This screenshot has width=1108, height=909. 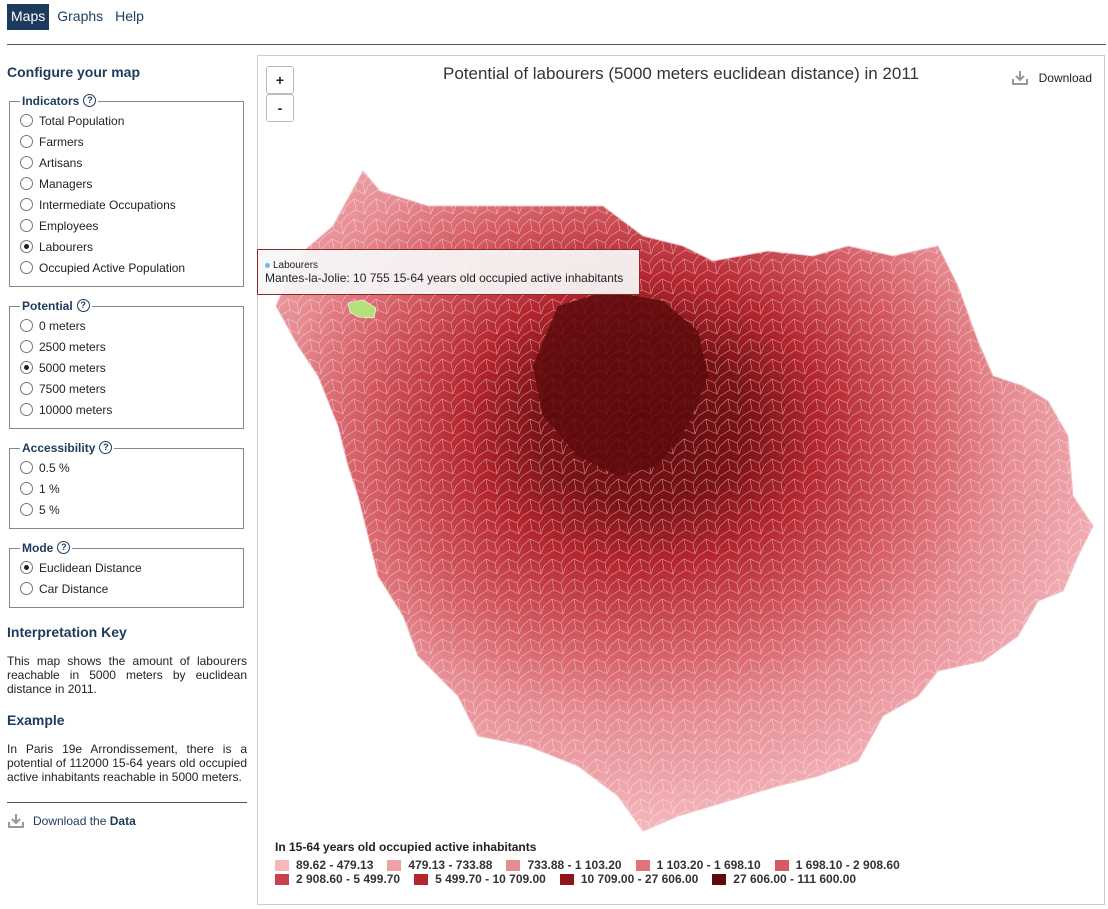 What do you see at coordinates (127, 267) in the screenshot?
I see `option-occupied-active-population: Occupied Active Population` at bounding box center [127, 267].